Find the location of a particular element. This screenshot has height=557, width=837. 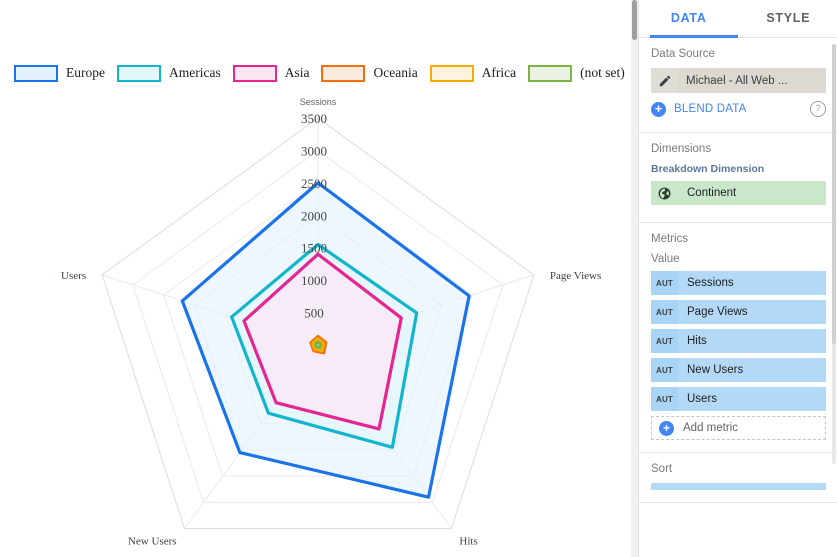

radar-tick-label: 1000 is located at coordinates (314, 280).